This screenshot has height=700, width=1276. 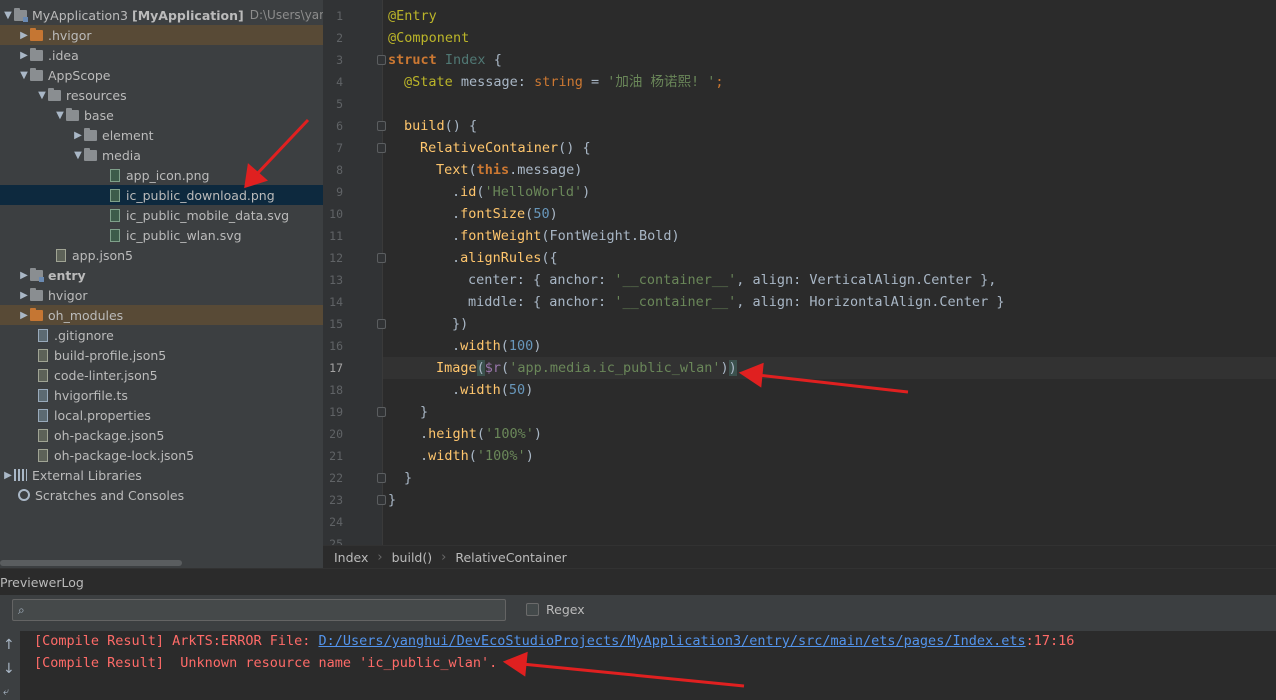 I want to click on tree-item-entry: ▶ entry, so click(x=161, y=275).